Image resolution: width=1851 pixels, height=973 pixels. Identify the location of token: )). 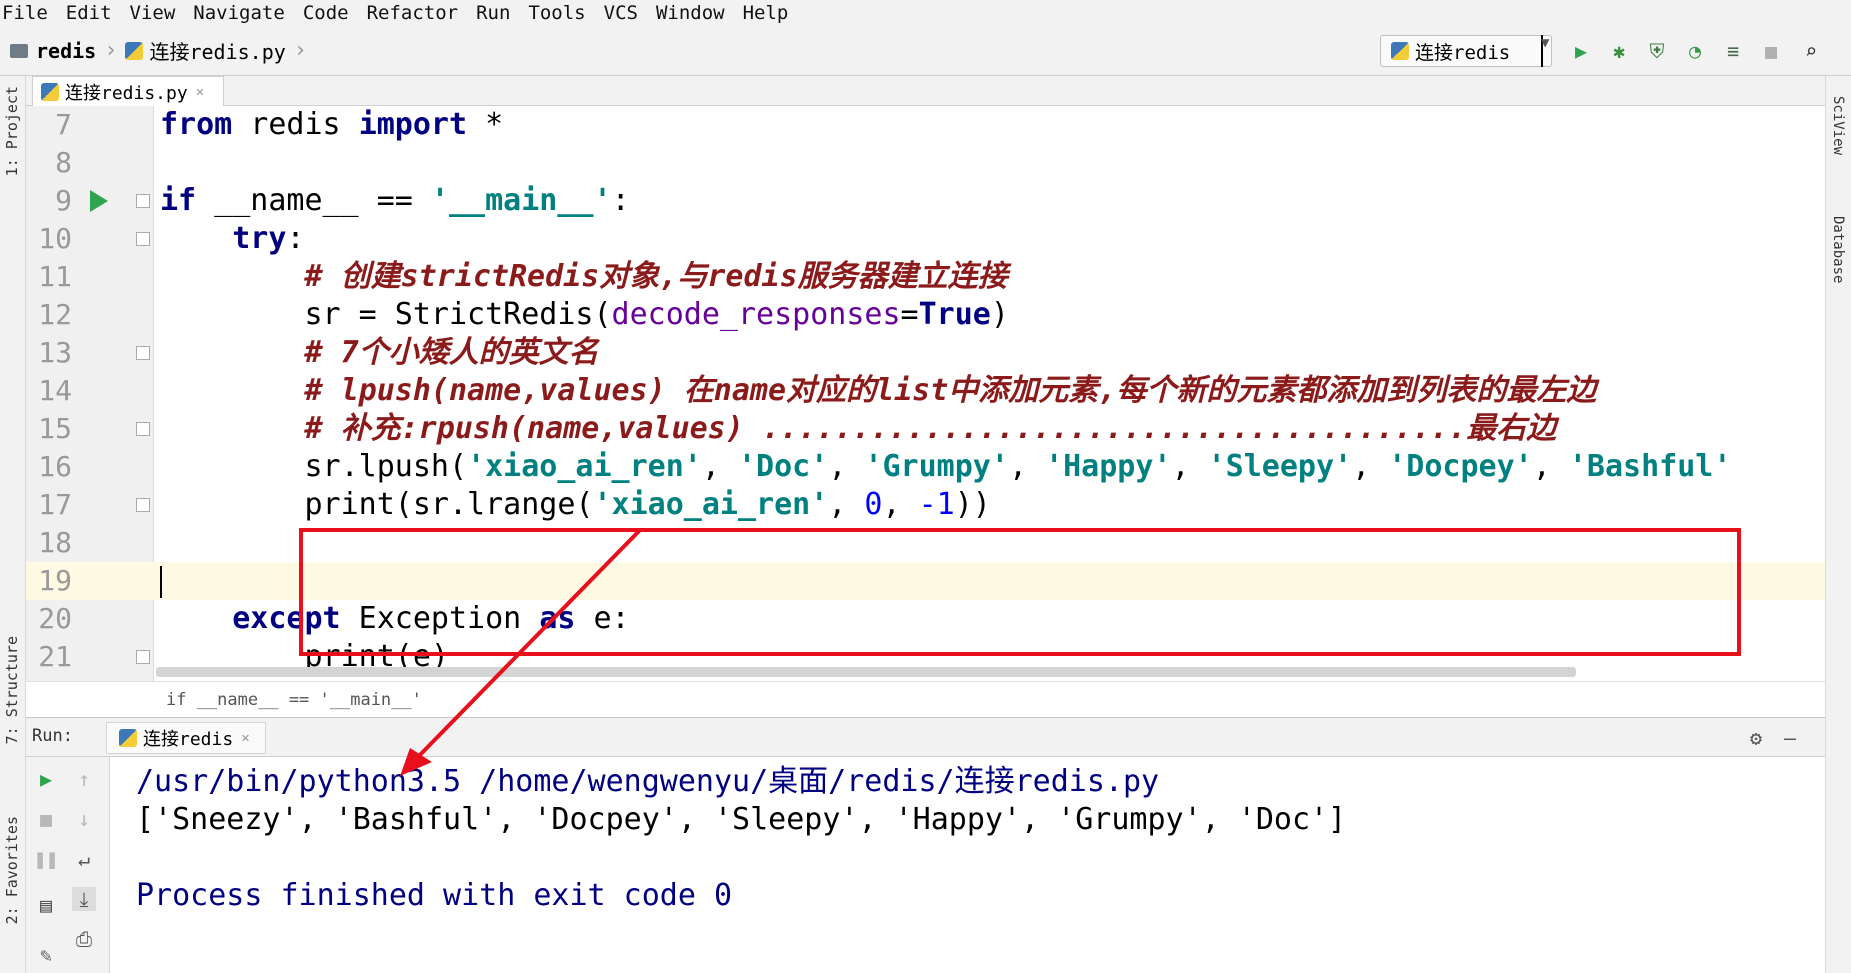
(972, 504).